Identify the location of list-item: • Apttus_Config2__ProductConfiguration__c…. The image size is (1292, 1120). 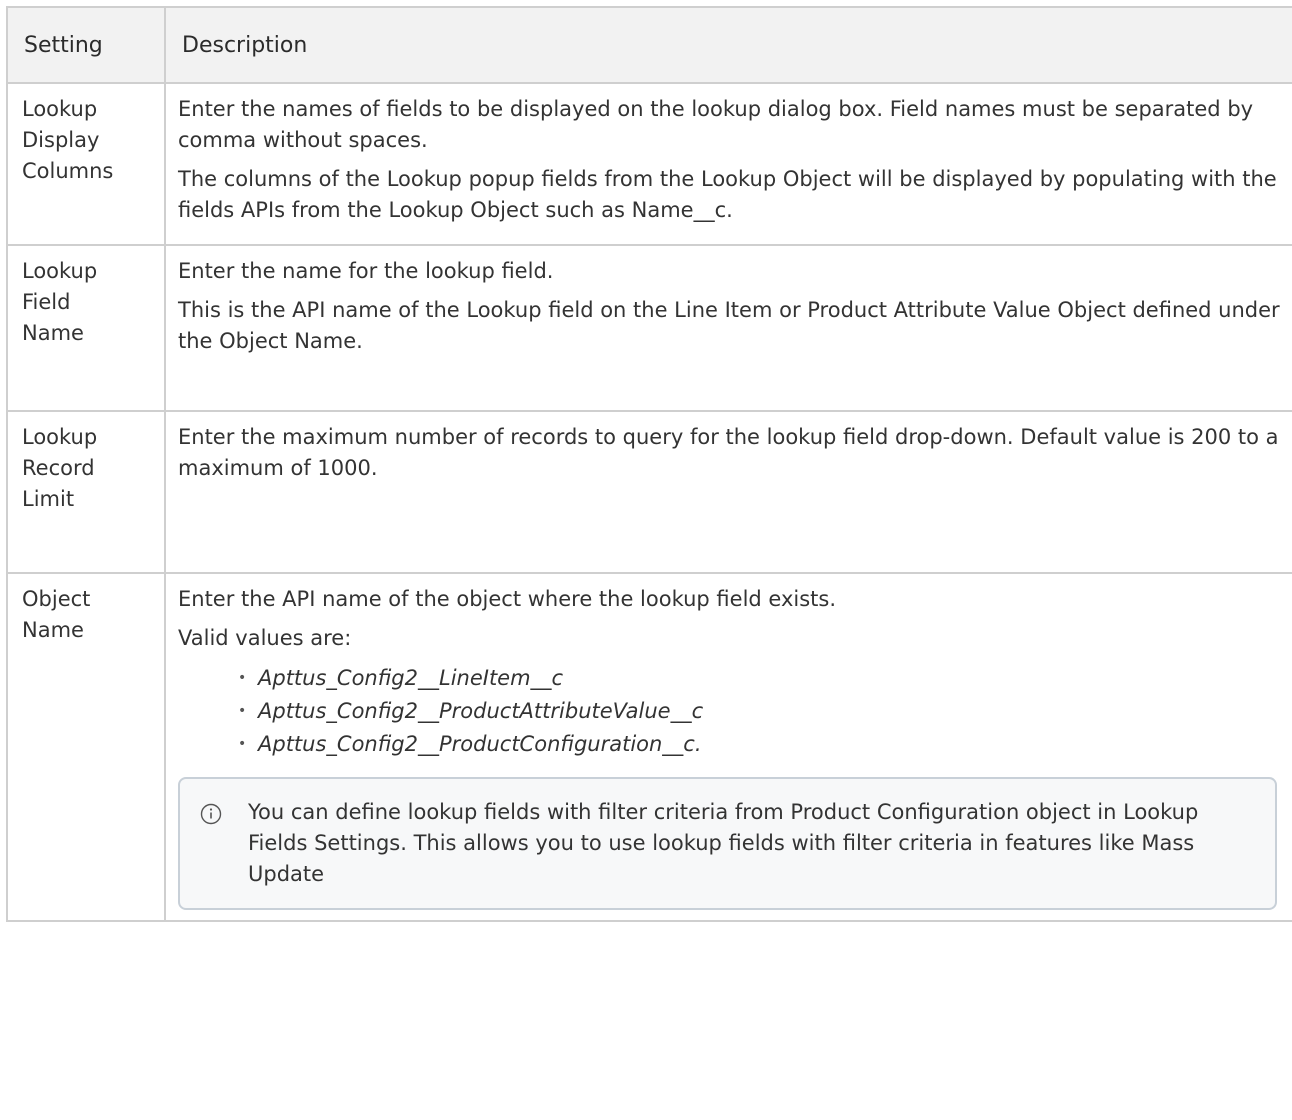
(760, 744).